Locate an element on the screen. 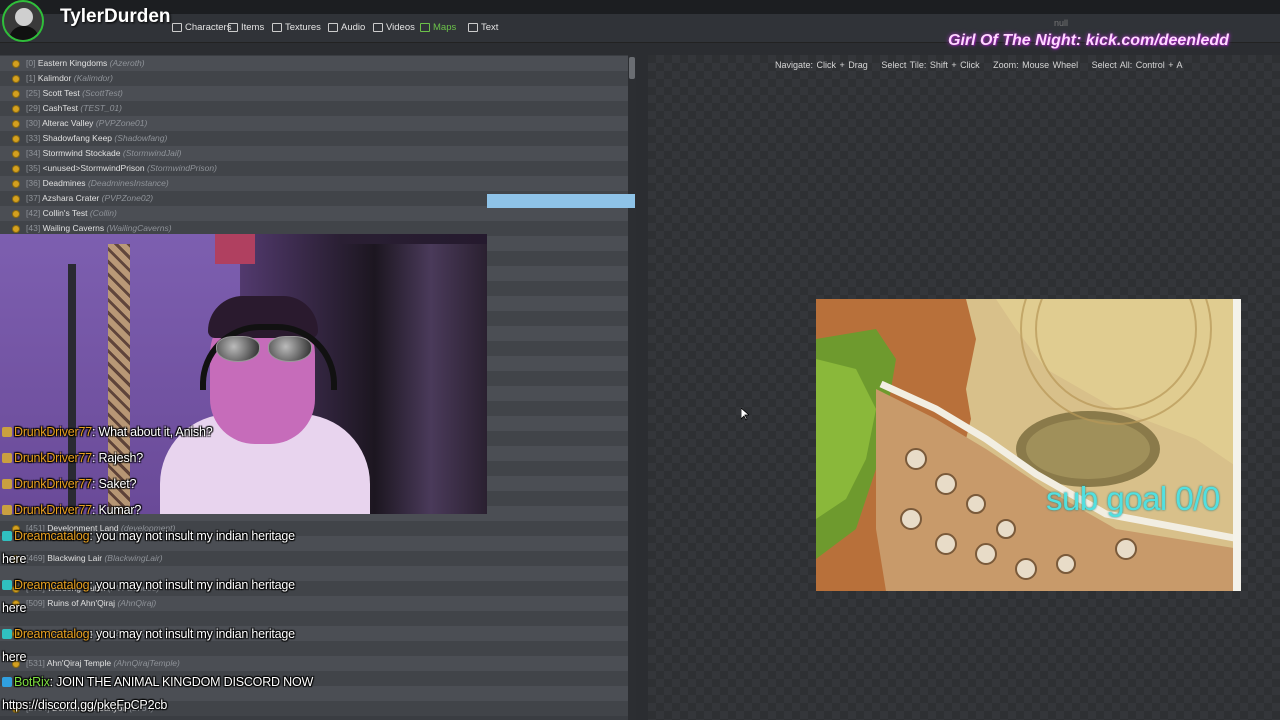 The height and width of the screenshot is (720, 1280). webcam-overlay is located at coordinates (243, 374).